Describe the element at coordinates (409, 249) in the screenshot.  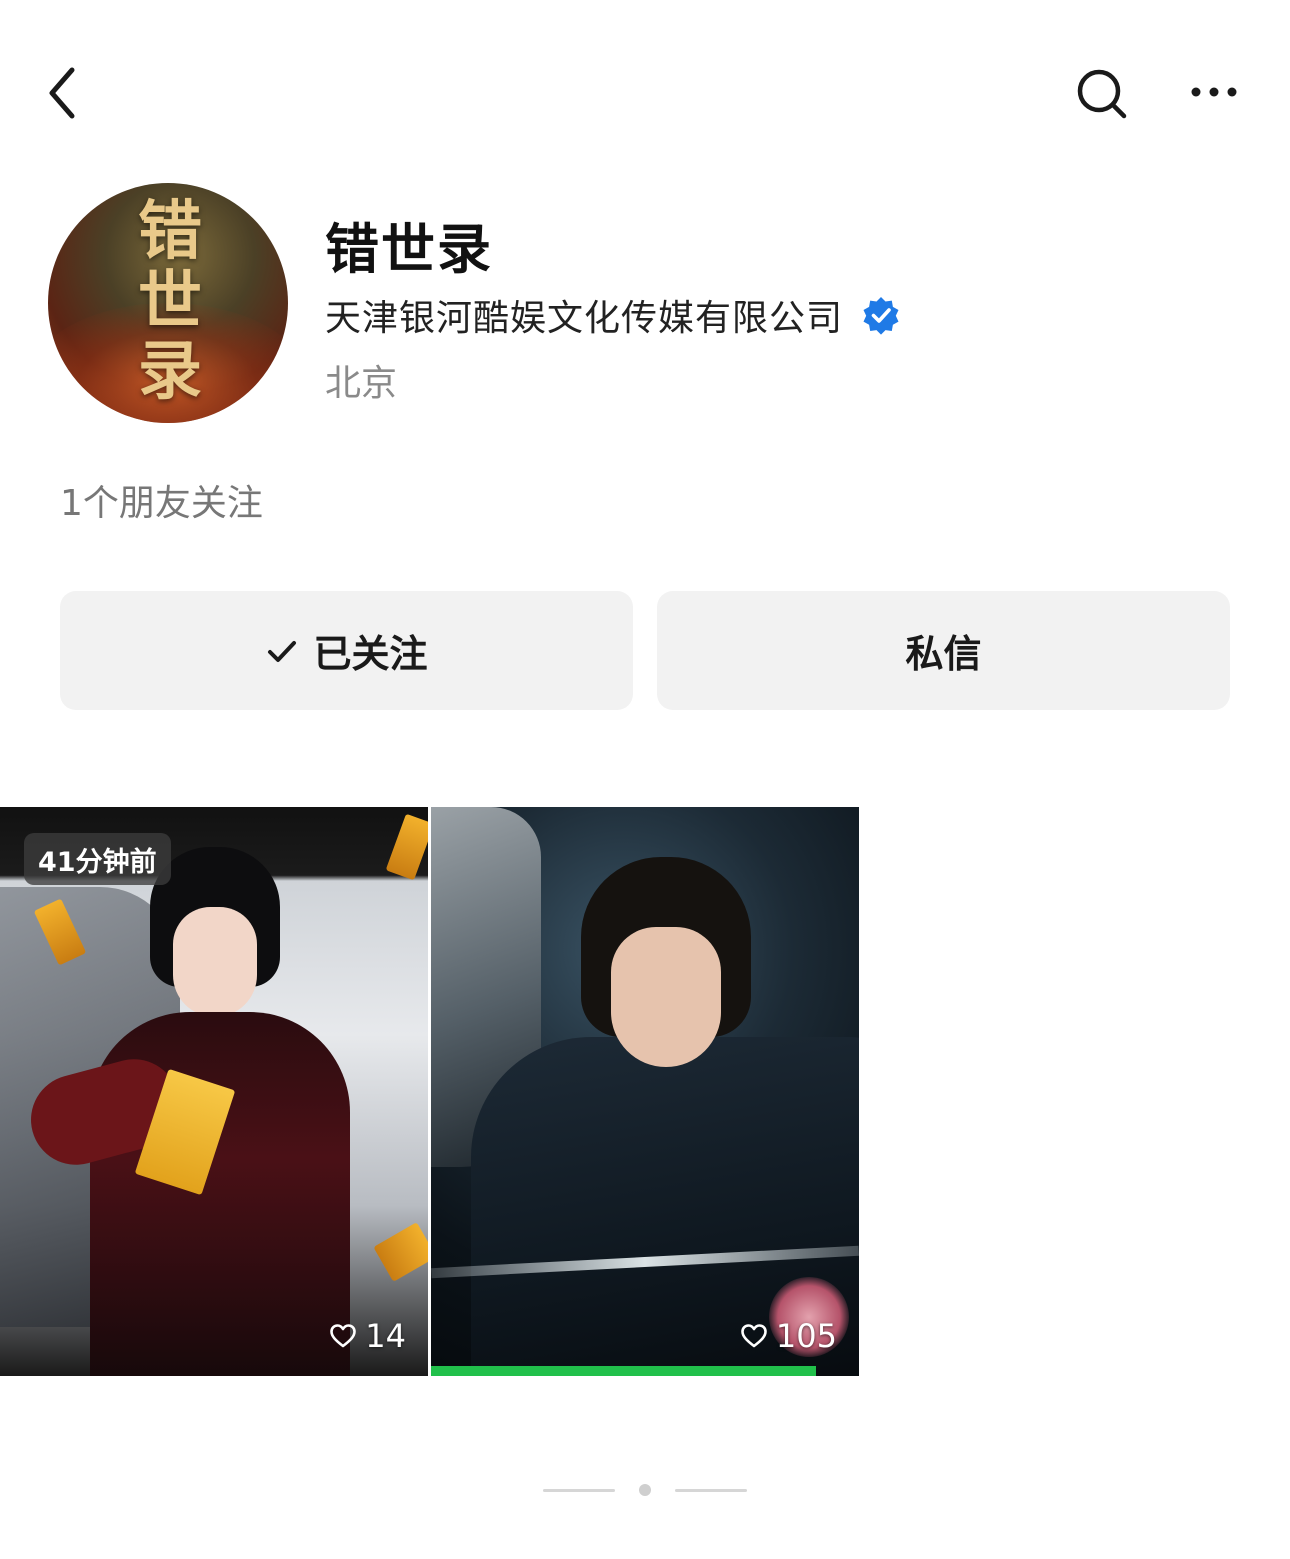
I see `account-name: 错世录` at that location.